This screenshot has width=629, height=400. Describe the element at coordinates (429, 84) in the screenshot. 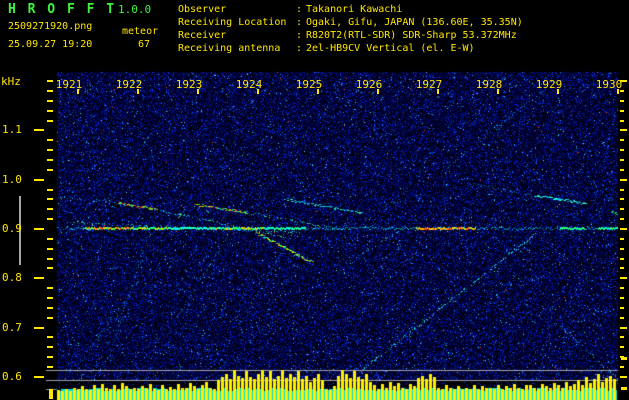

I see `time-tick-label: 1927` at that location.